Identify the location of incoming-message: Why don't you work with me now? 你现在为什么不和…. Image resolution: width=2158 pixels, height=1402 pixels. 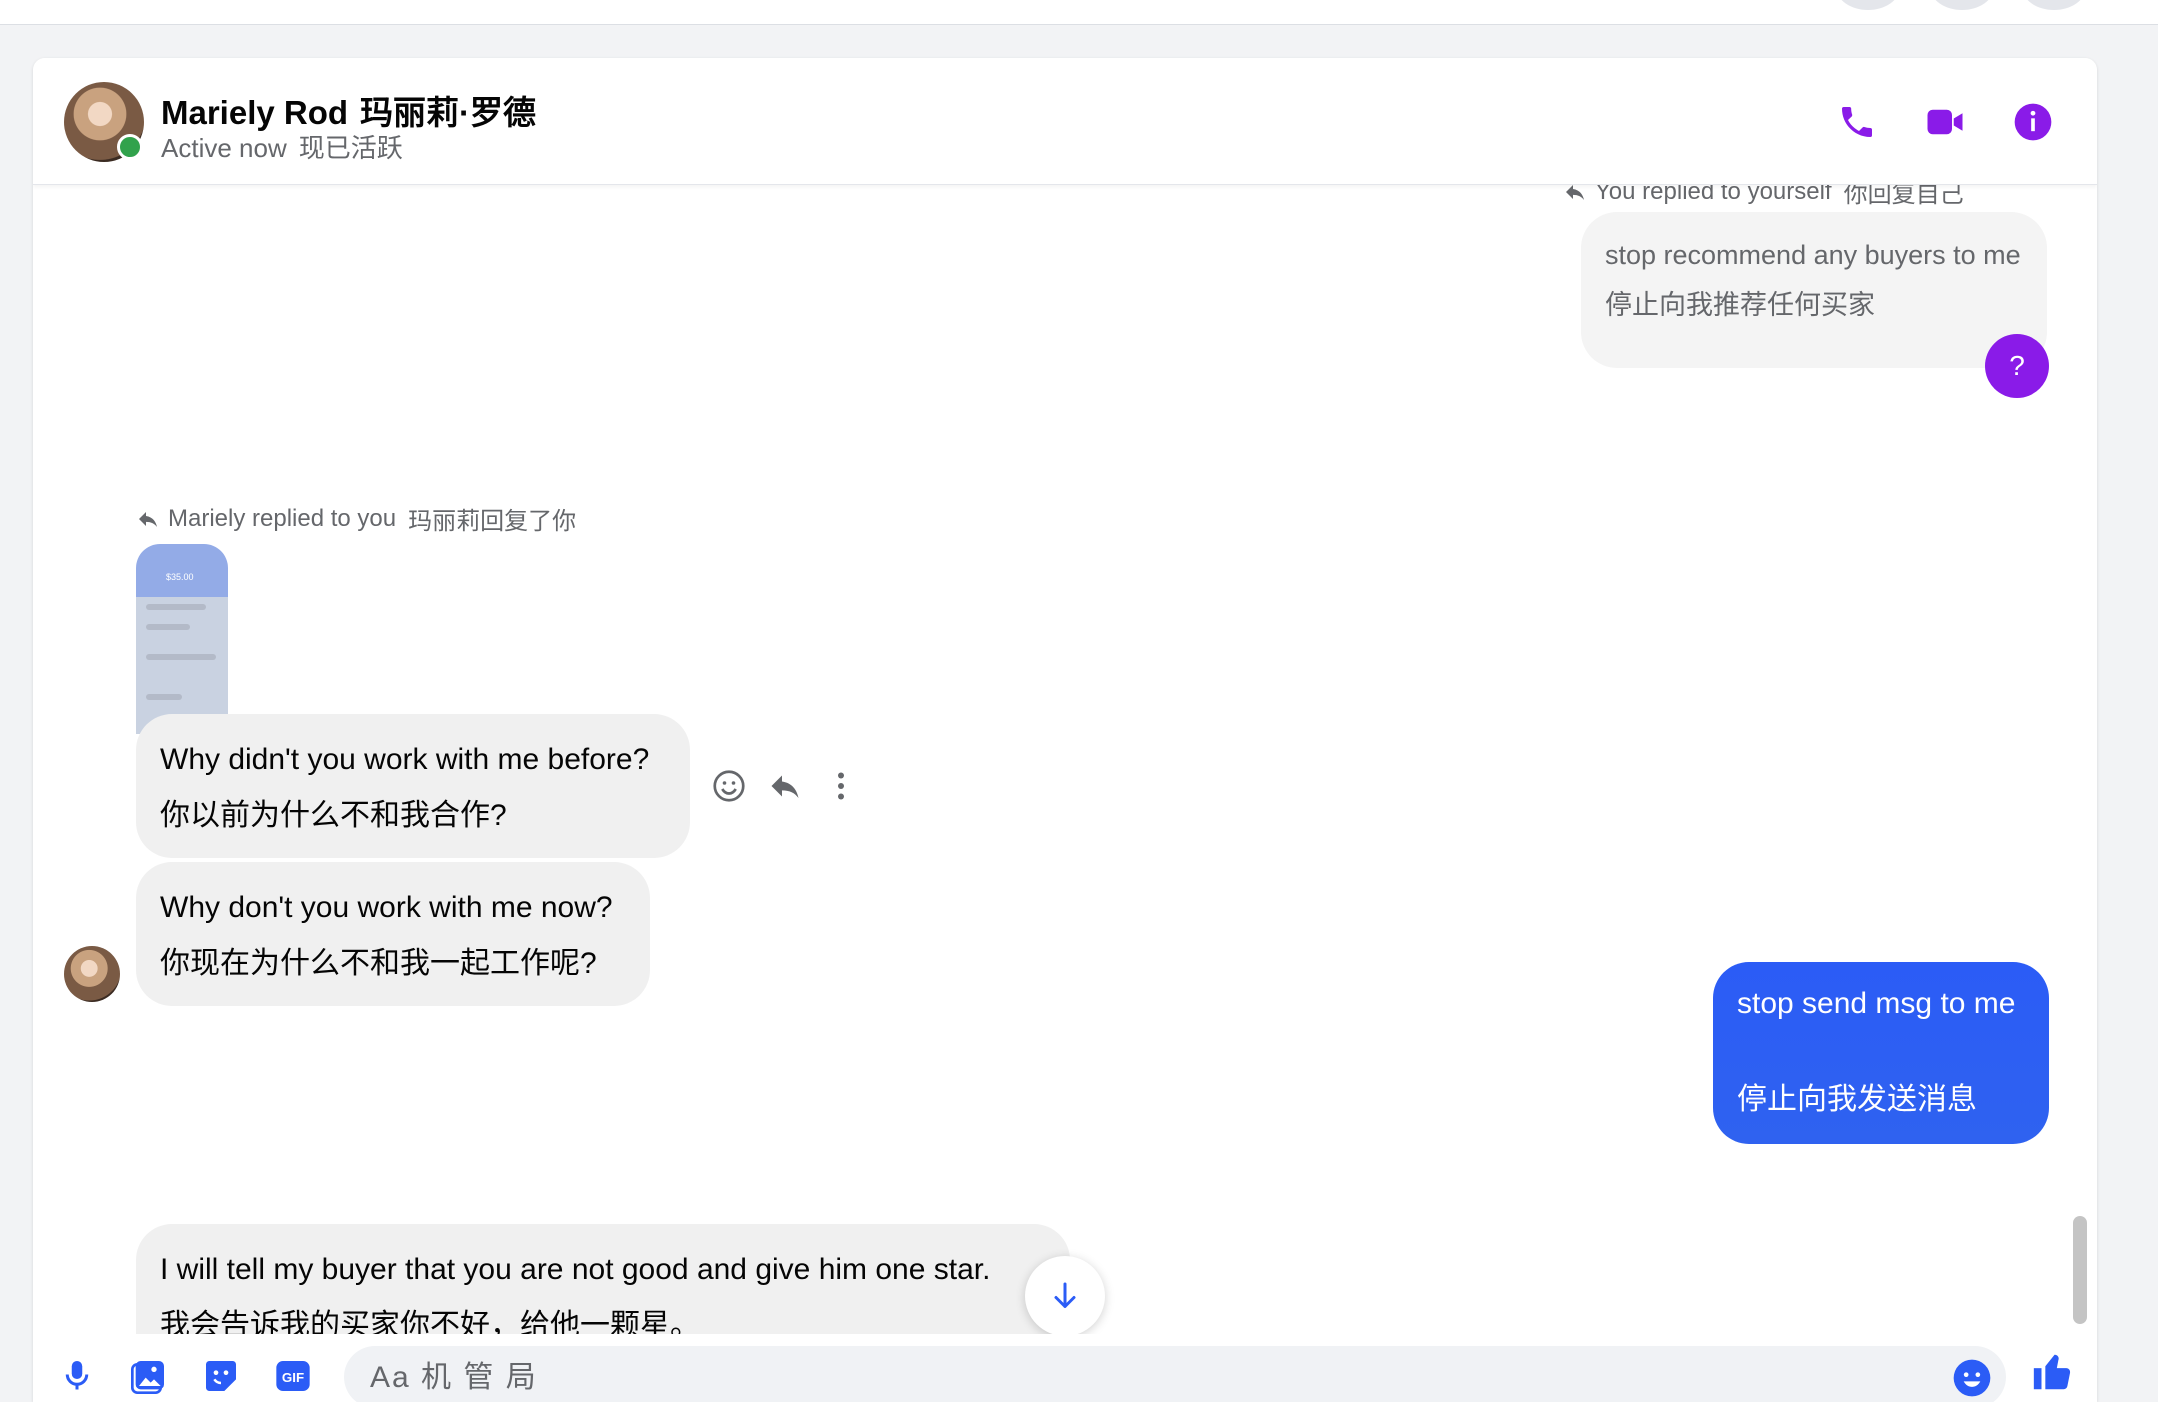
(393, 934).